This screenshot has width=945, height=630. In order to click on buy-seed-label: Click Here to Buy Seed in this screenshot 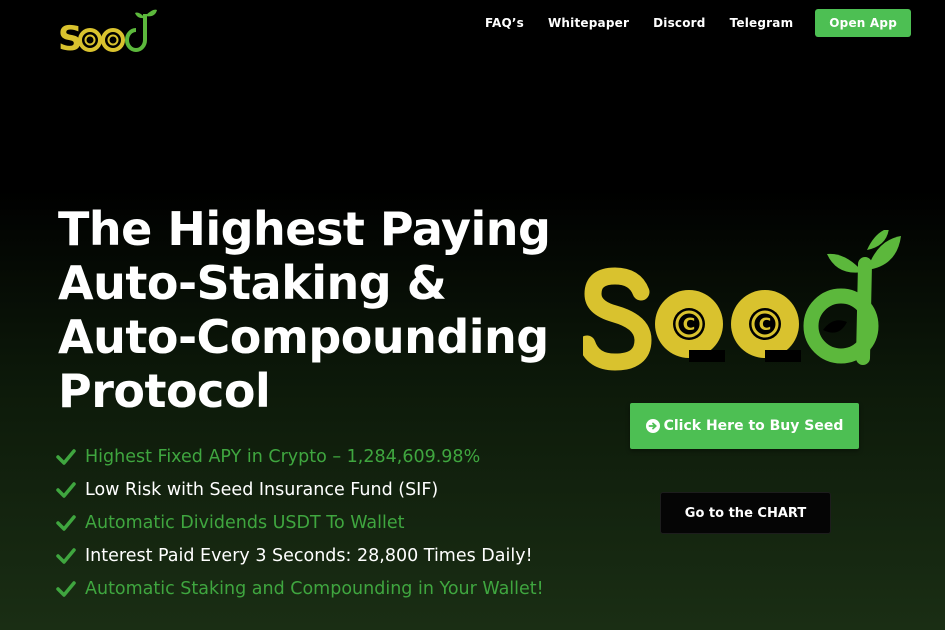, I will do `click(753, 426)`.